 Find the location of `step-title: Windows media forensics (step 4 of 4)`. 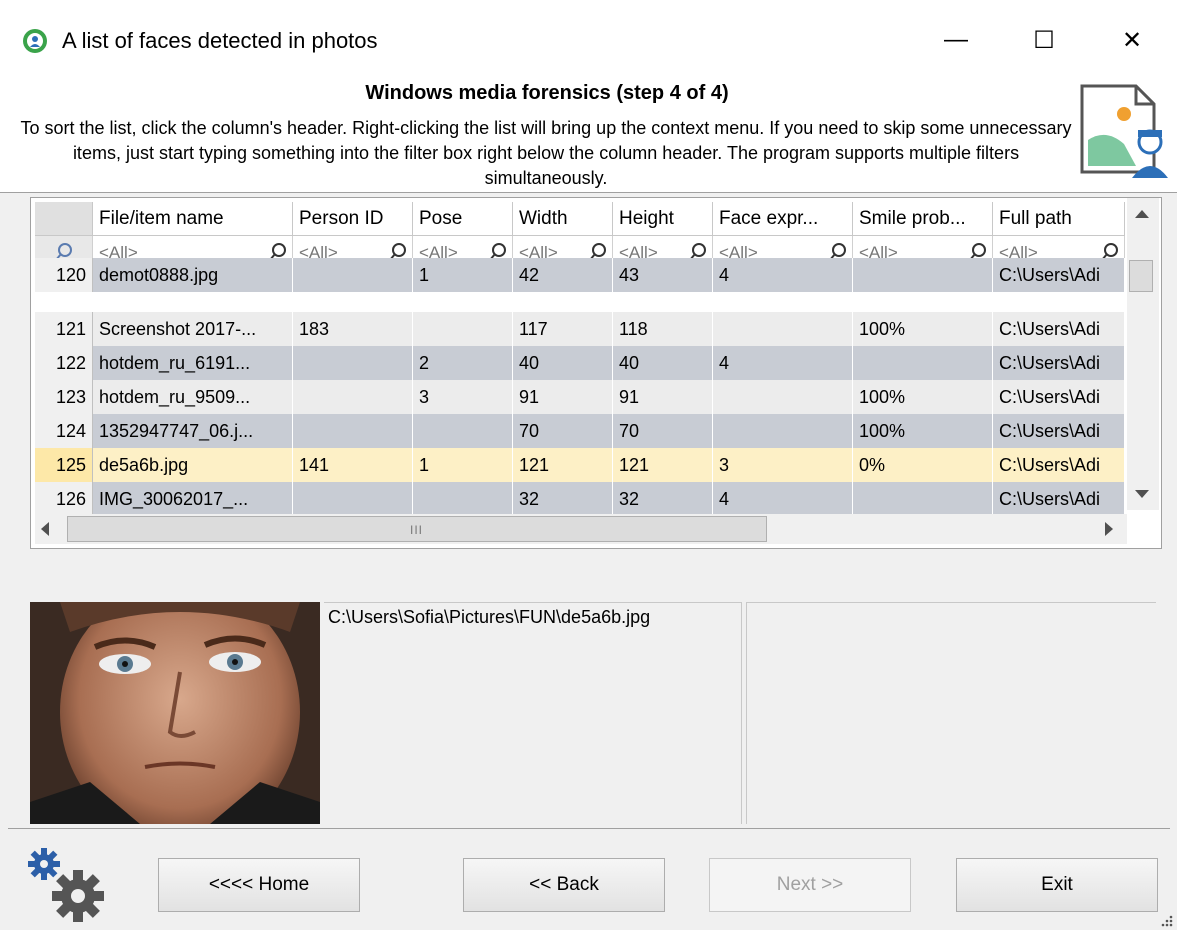

step-title: Windows media forensics (step 4 of 4) is located at coordinates (547, 93).